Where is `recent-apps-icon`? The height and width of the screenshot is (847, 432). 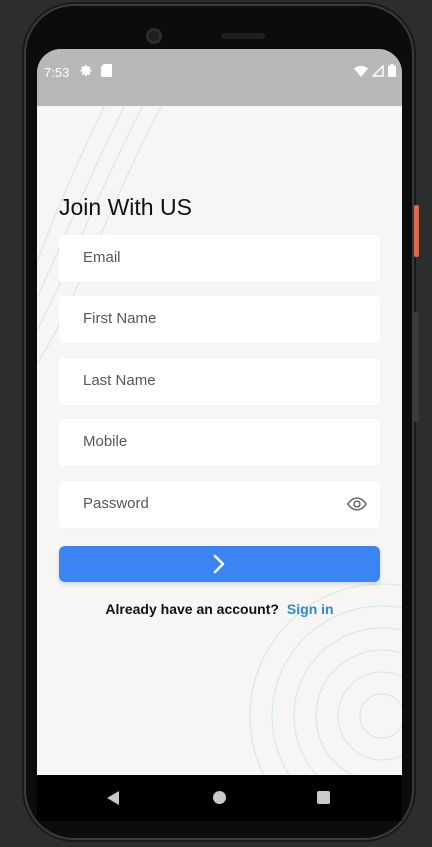
recent-apps-icon is located at coordinates (323, 797).